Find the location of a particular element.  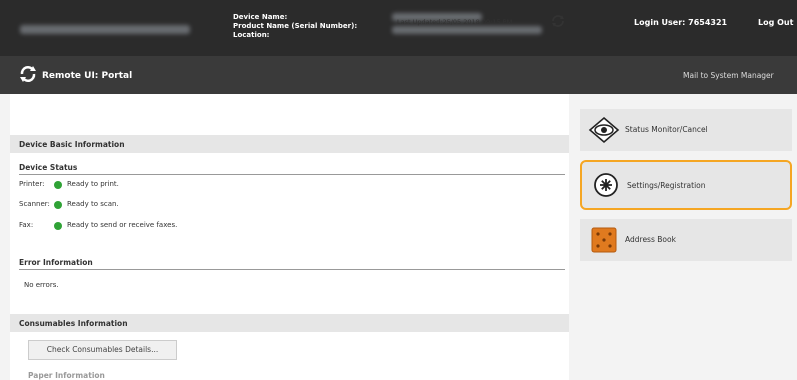

error-info-text: No errors. is located at coordinates (41, 285).